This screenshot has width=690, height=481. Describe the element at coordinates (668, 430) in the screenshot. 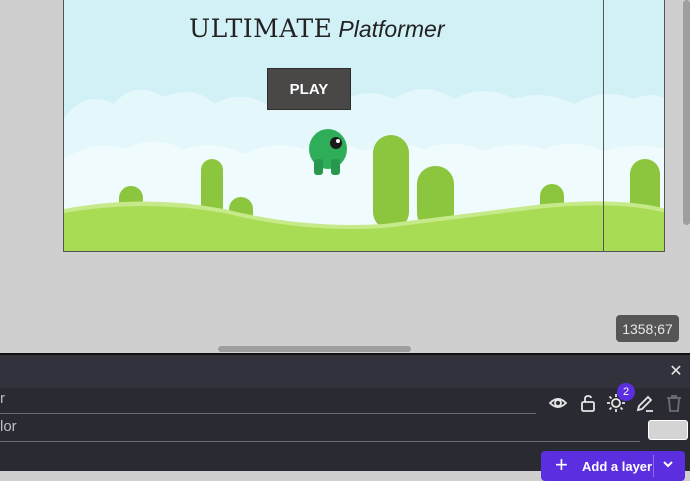

I see `background-color-swatch` at that location.